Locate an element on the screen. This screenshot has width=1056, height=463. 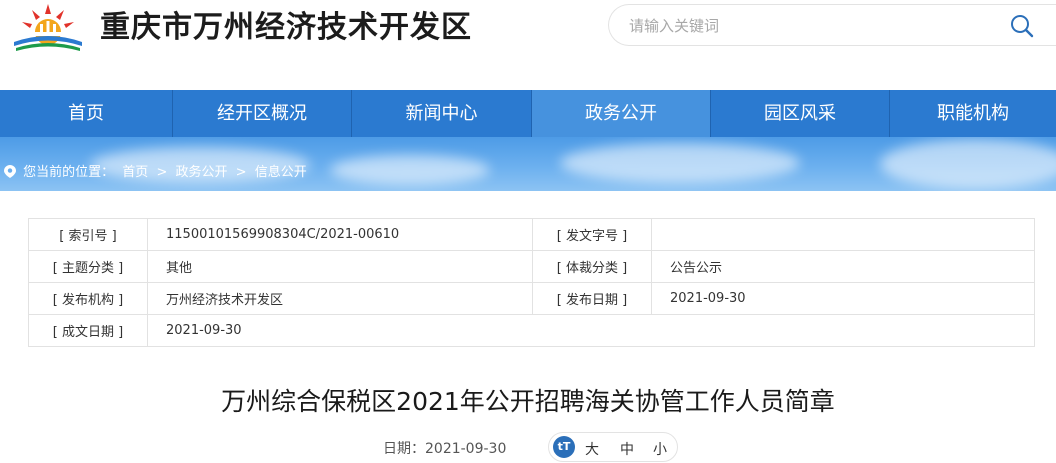
table-row: [ 发布机构 ] 万州经济技术开发区 [ 发布日期 ] 2021-09-30 is located at coordinates (531, 298).